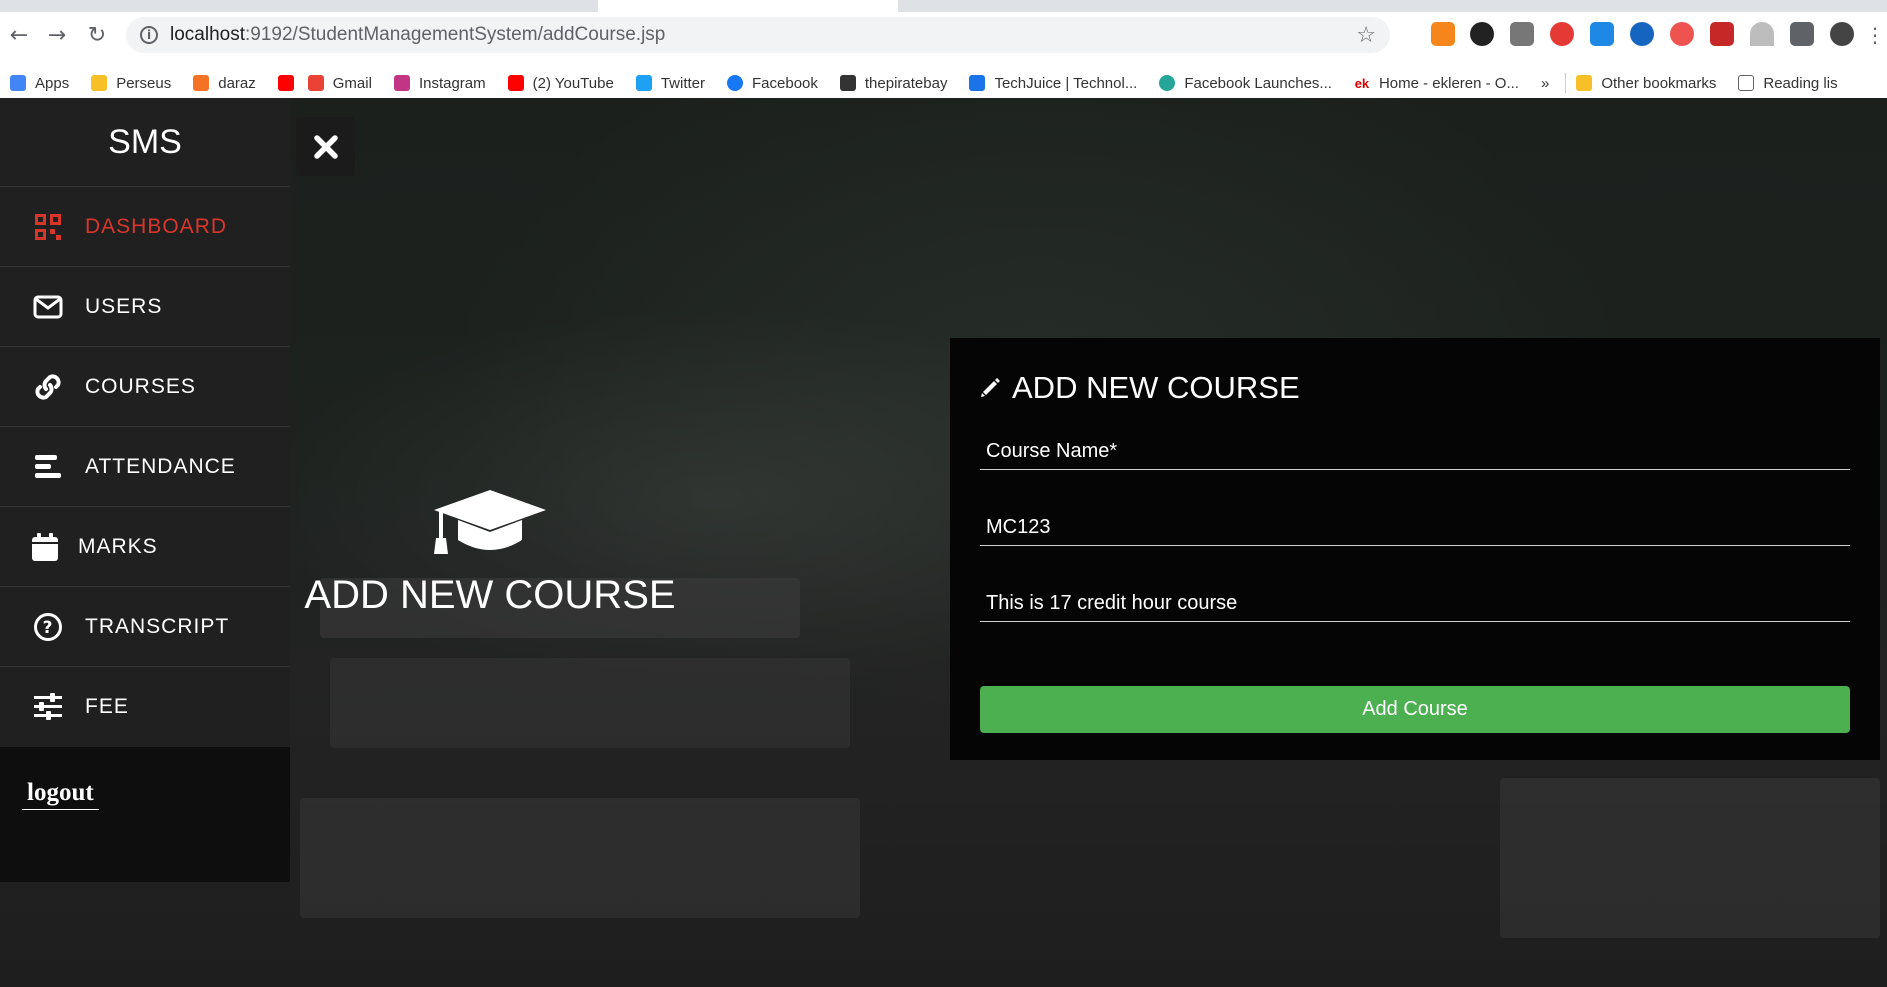 Image resolution: width=1887 pixels, height=987 pixels. I want to click on sync-extension-icon, so click(1482, 34).